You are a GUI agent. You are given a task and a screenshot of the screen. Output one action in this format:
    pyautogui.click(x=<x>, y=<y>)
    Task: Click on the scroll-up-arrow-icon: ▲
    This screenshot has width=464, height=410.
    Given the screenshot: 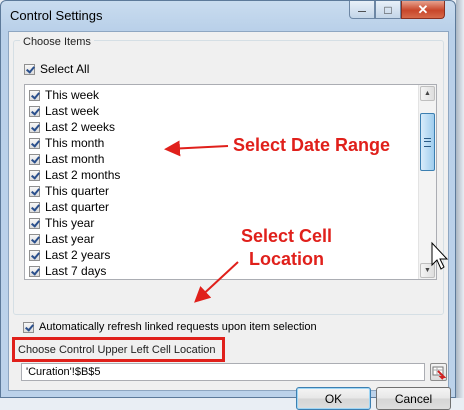 What is the action you would take?
    pyautogui.click(x=427, y=93)
    